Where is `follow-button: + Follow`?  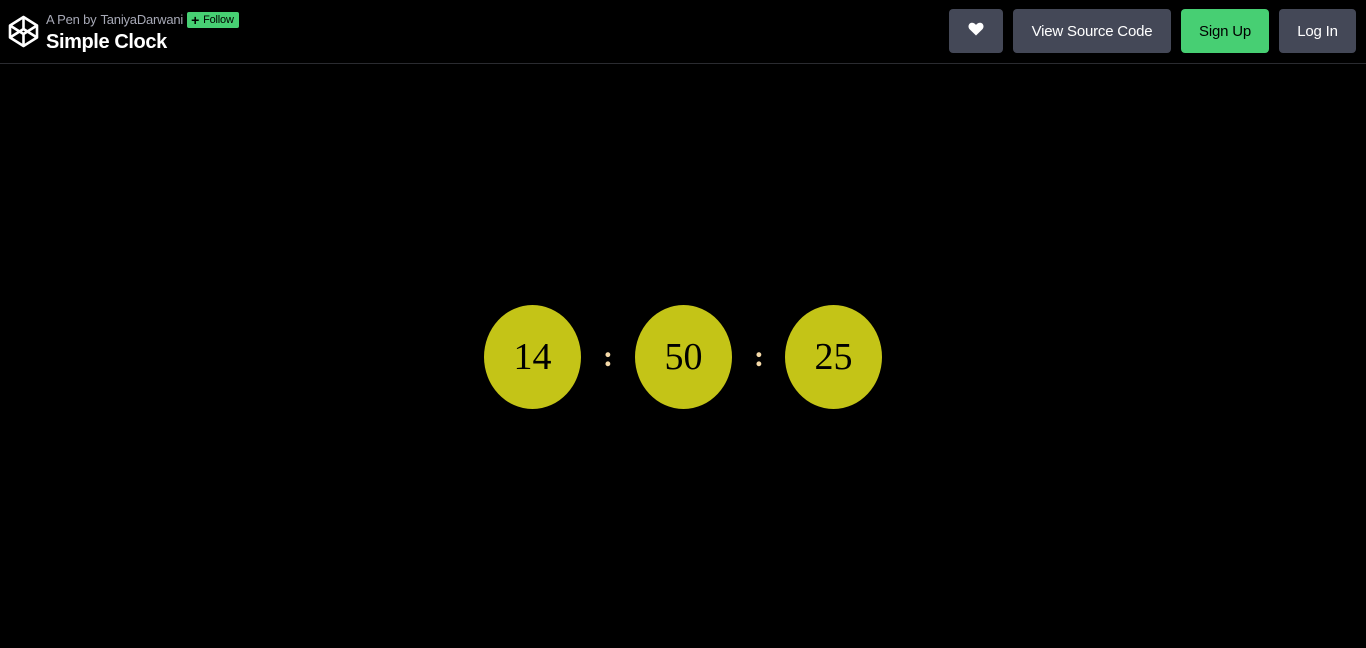
follow-button: + Follow is located at coordinates (213, 19).